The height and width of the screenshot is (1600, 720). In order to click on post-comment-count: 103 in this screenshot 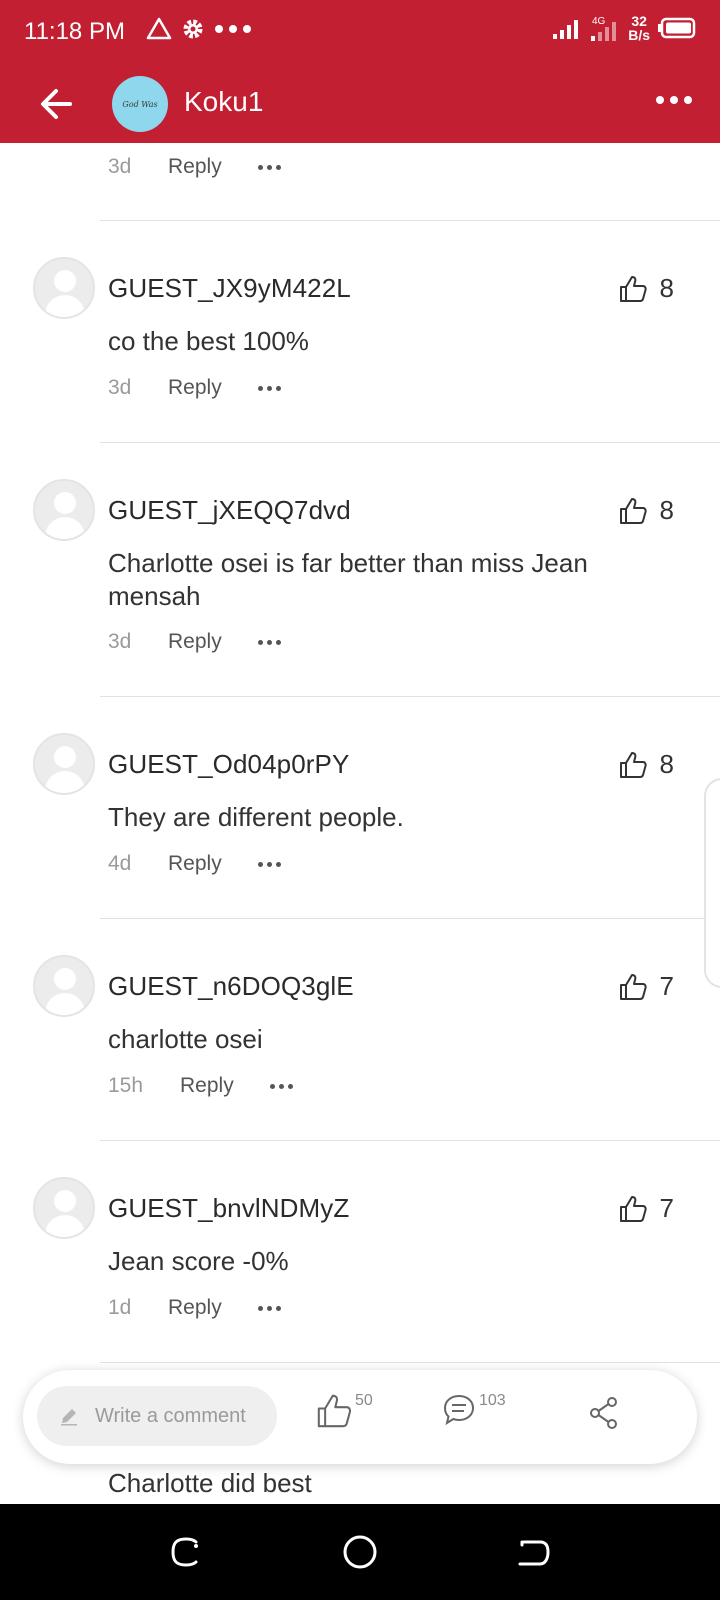, I will do `click(492, 1400)`.